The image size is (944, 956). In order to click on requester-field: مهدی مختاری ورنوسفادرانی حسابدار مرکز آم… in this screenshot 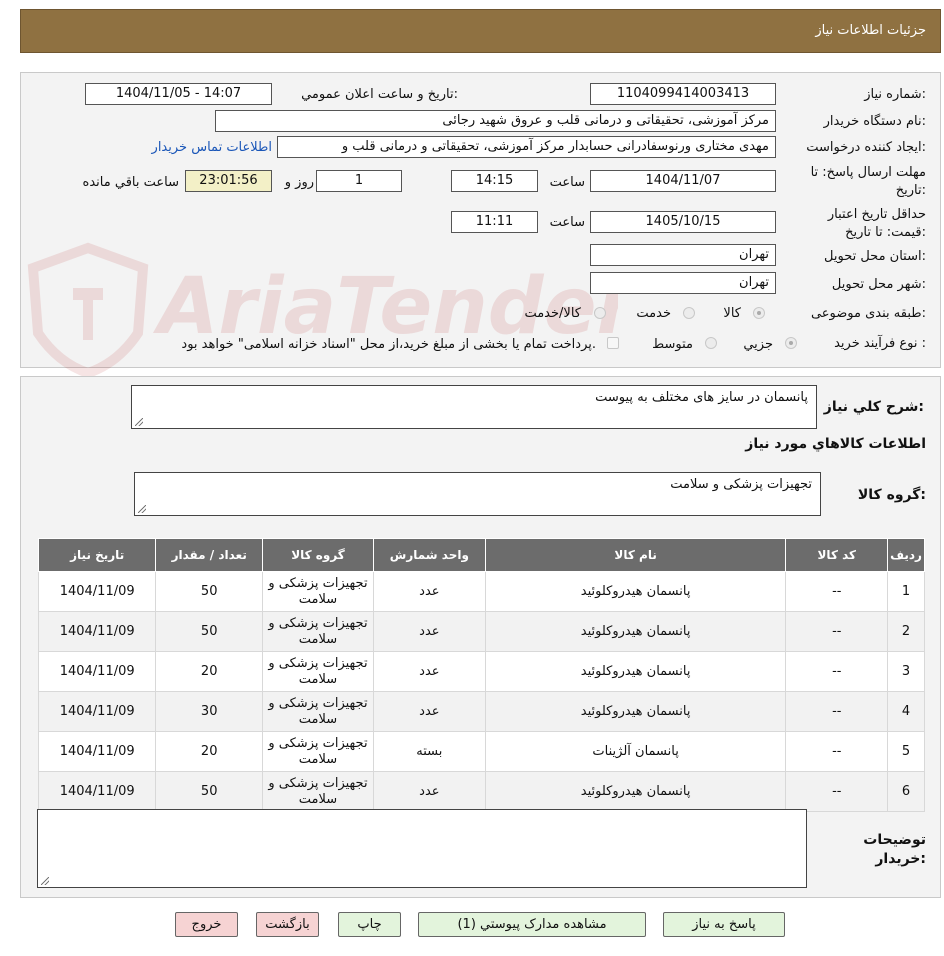, I will do `click(526, 147)`.